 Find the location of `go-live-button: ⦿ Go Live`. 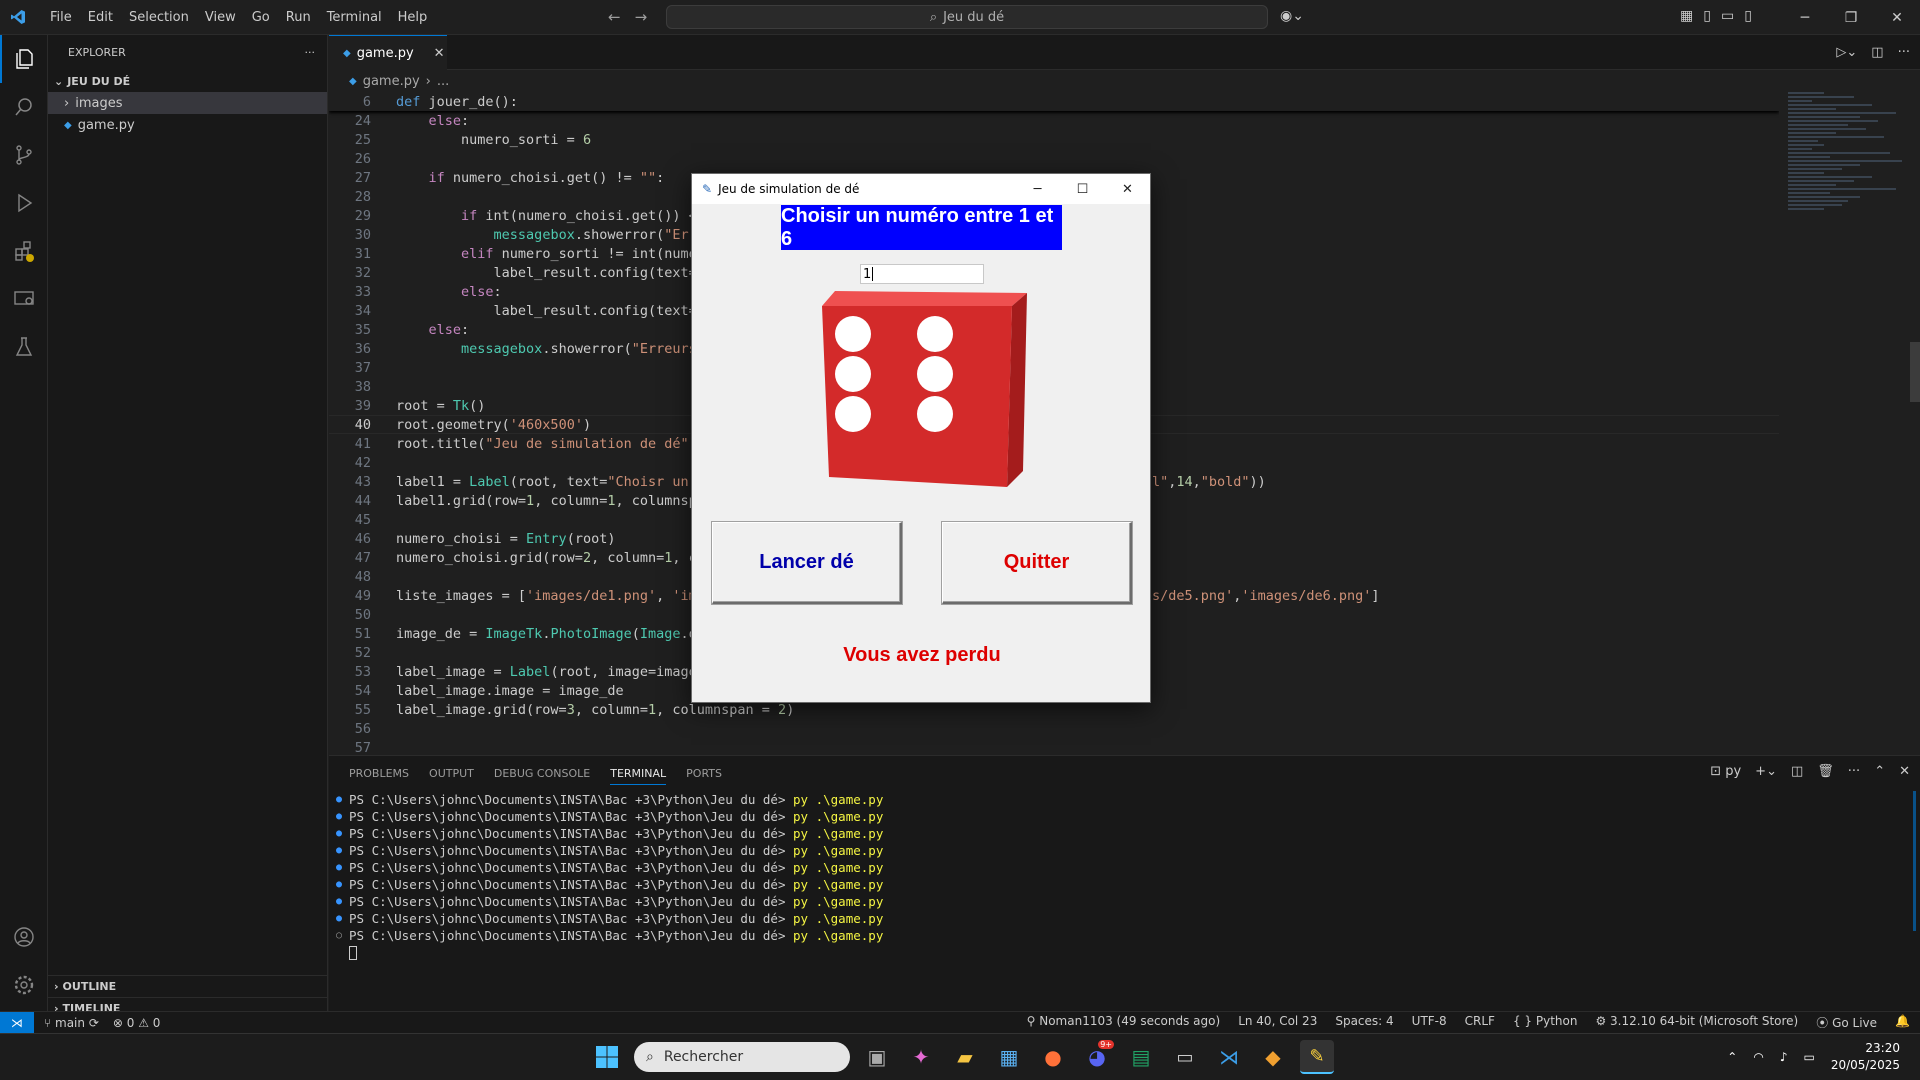

go-live-button: ⦿ Go Live is located at coordinates (1846, 1022).